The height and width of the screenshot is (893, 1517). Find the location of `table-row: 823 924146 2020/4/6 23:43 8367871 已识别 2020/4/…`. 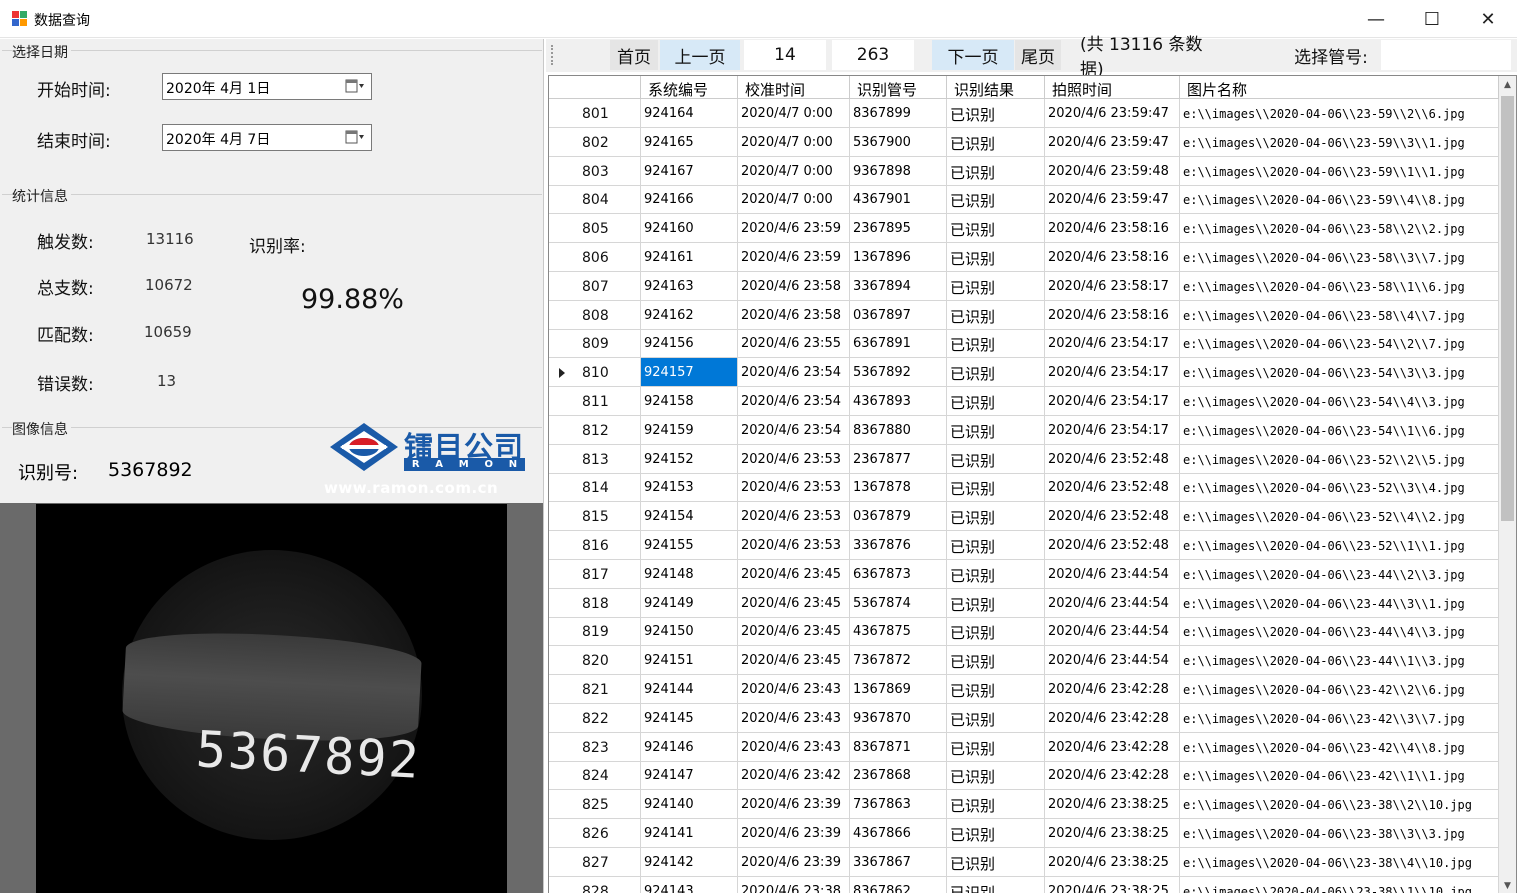

table-row: 823 924146 2020/4/6 23:43 8367871 已识别 2020/4/… is located at coordinates (1024, 747).